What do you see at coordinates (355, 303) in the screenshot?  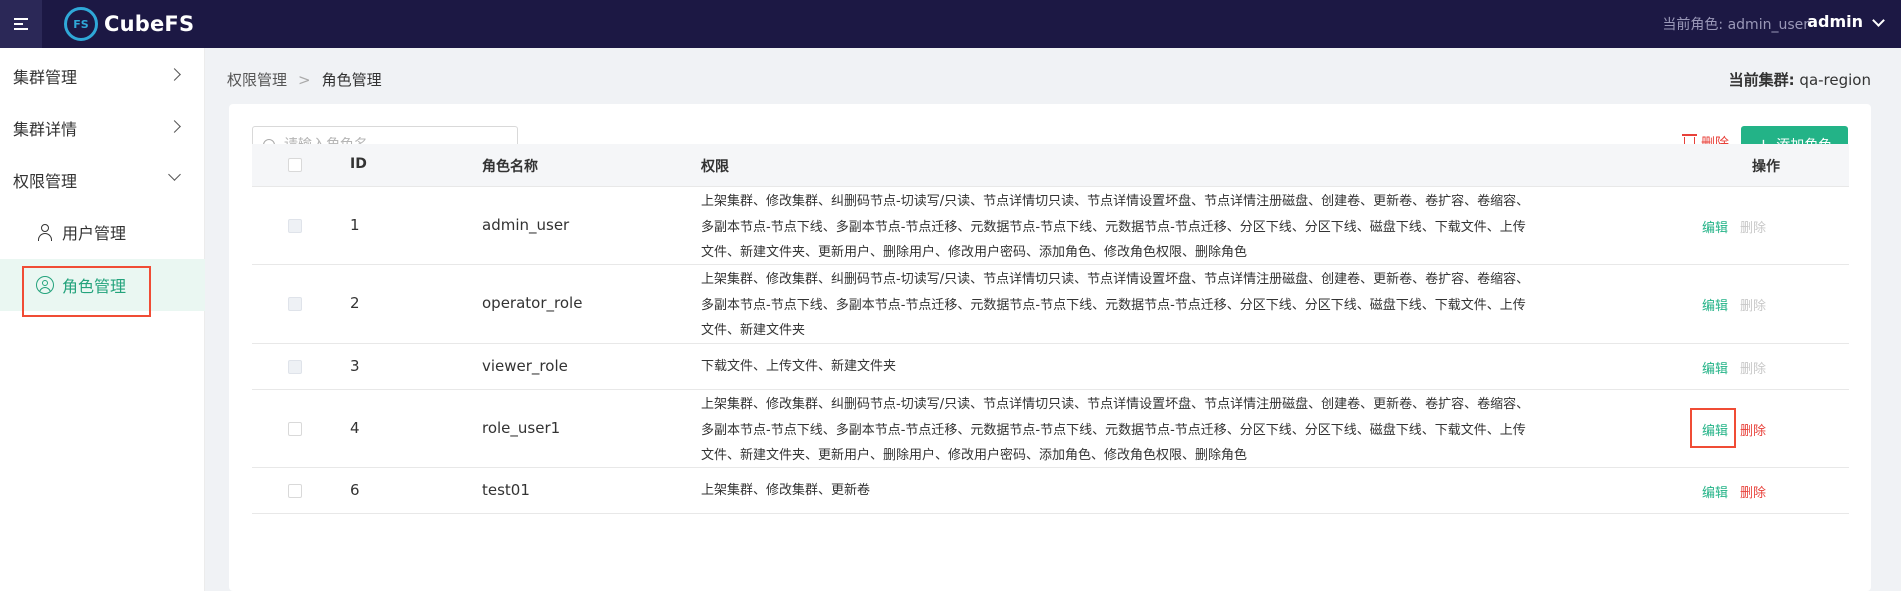 I see `row-id: 2` at bounding box center [355, 303].